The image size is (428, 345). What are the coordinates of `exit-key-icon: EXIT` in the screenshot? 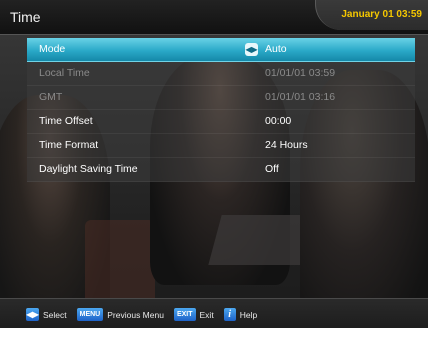 It's located at (184, 314).